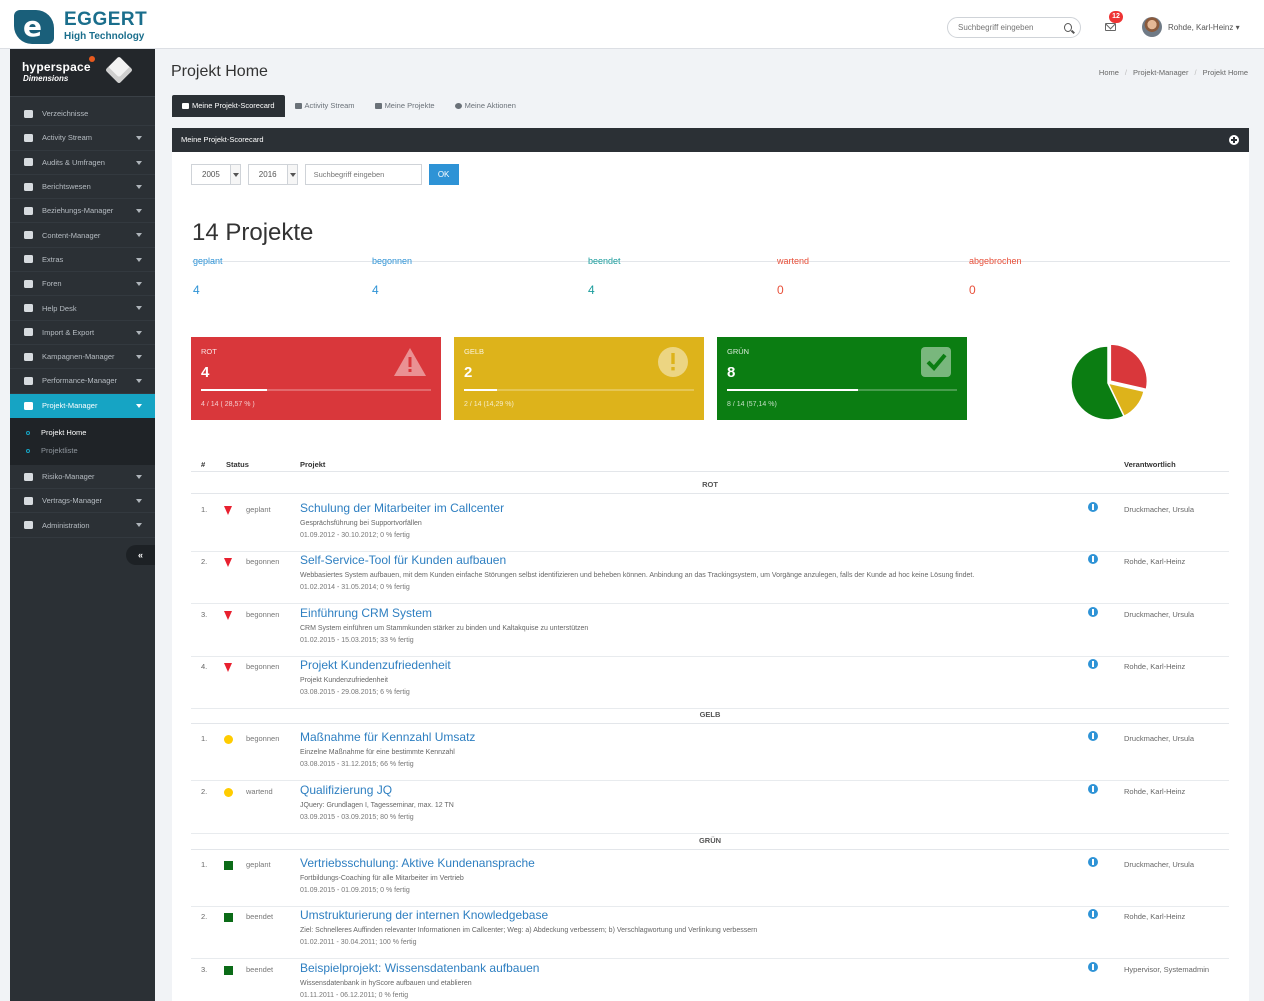 The width and height of the screenshot is (1264, 1001). I want to click on product-logo: hyperspace Dimensions, so click(82, 73).